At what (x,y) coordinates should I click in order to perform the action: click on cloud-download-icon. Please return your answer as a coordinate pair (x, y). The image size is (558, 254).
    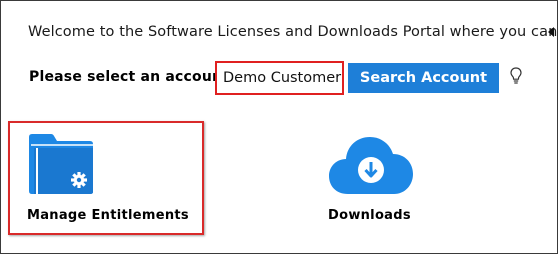
    Looking at the image, I should click on (371, 165).